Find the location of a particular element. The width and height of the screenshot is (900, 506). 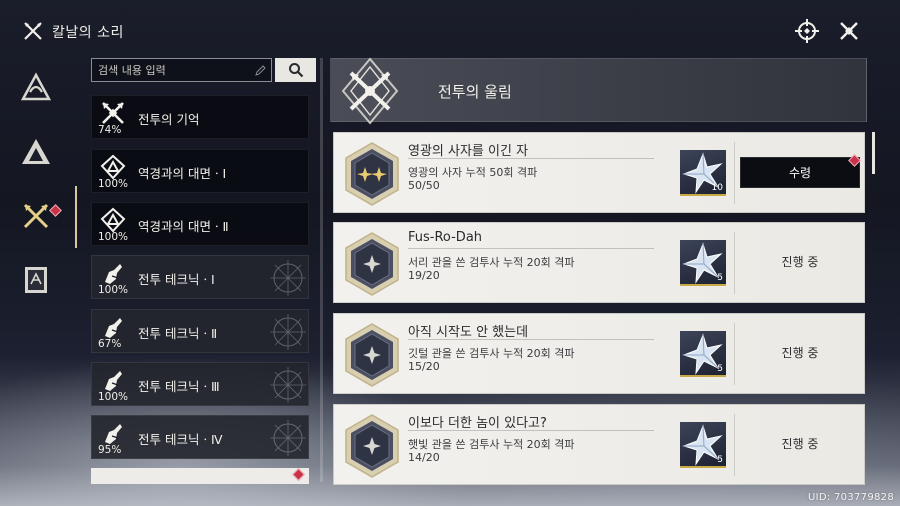

rail-item-triangle-swirl is located at coordinates (36, 88).